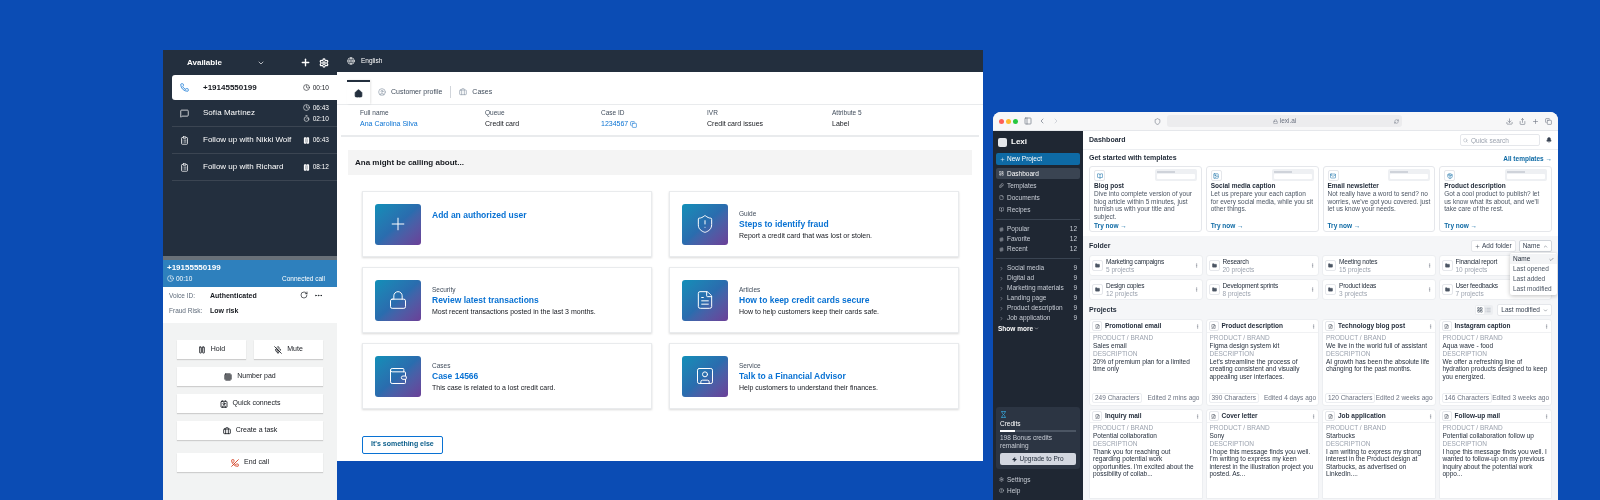  I want to click on card-title-link: Case 14566, so click(494, 376).